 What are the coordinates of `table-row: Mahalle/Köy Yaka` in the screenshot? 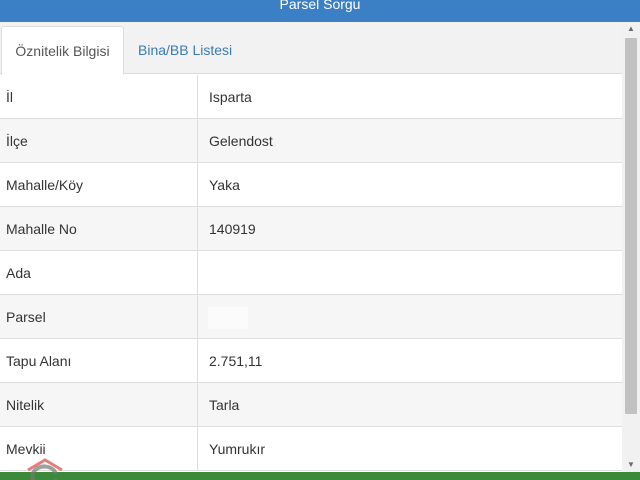 It's located at (311, 185).